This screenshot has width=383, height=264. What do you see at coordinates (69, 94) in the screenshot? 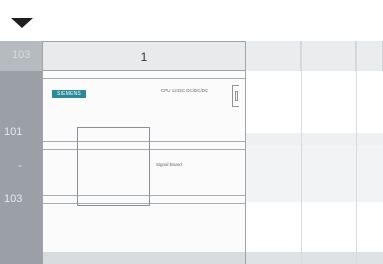
I see `siemens-logo: SIEMENS` at bounding box center [69, 94].